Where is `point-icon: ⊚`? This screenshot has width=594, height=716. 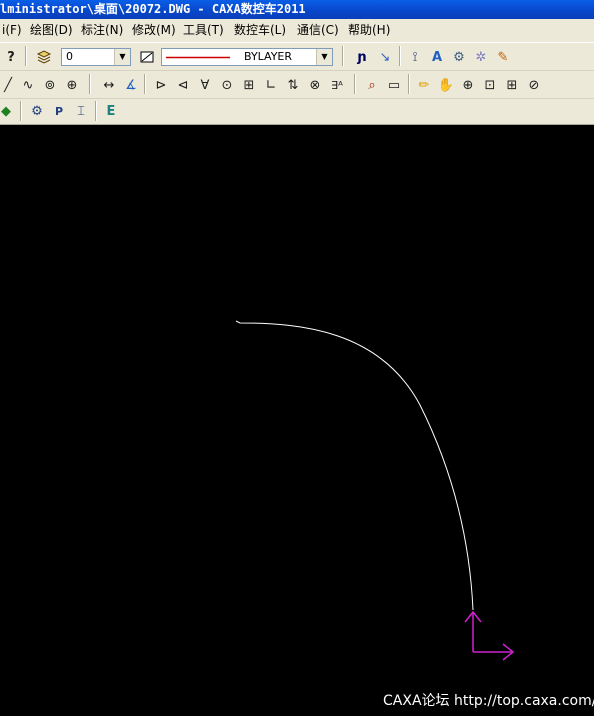 point-icon: ⊚ is located at coordinates (50, 85).